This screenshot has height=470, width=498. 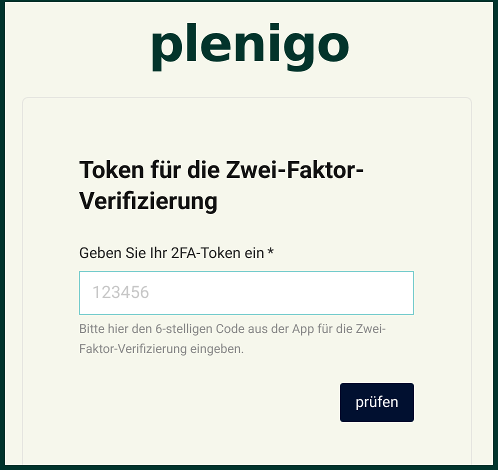 I want to click on verify-button: prüfen, so click(x=377, y=402).